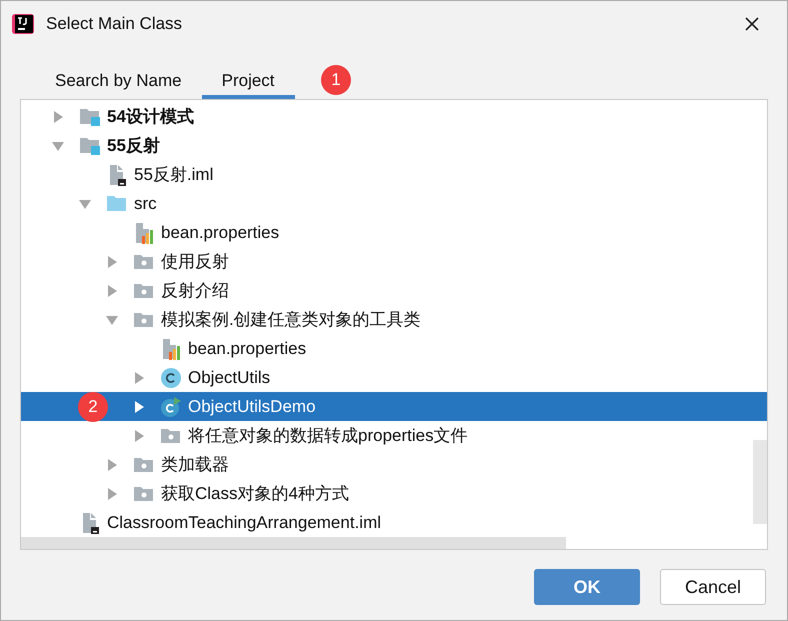 This screenshot has height=621, width=788. What do you see at coordinates (336, 80) in the screenshot?
I see `annotation-badge: 1` at bounding box center [336, 80].